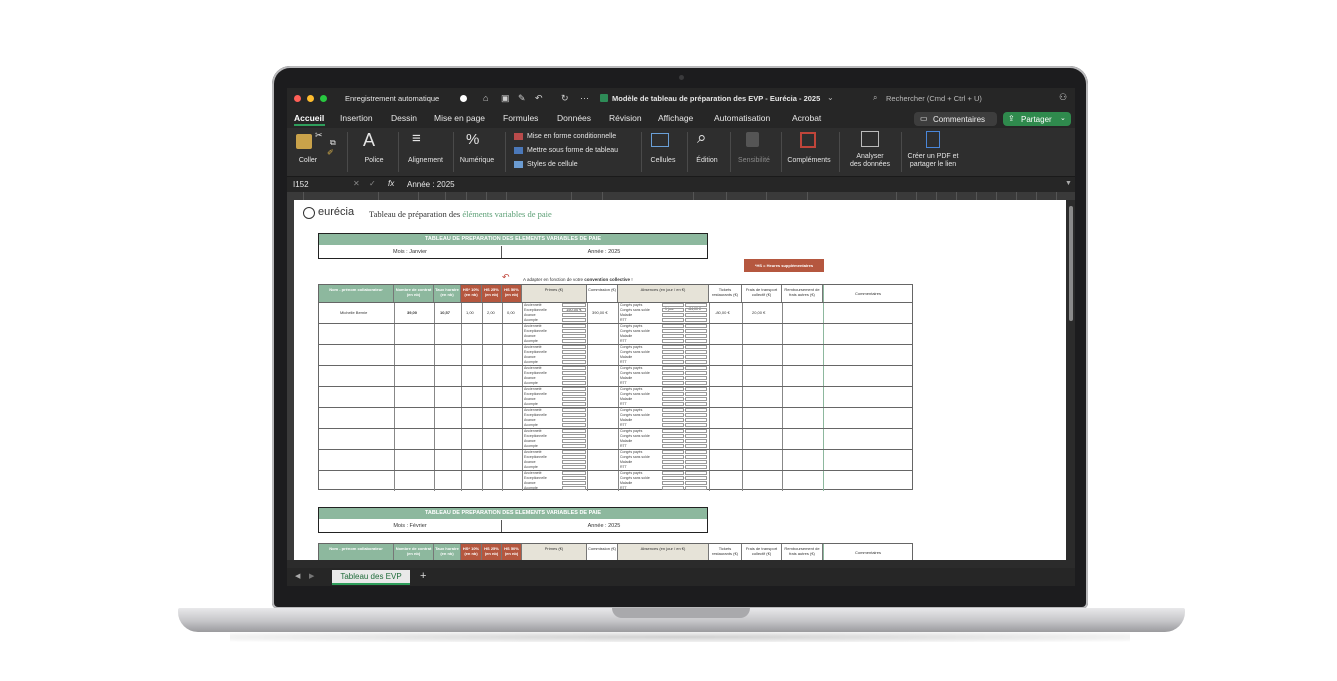 This screenshot has width=1337, height=681. What do you see at coordinates (333, 143) in the screenshot?
I see `copy-icon: ⧉` at bounding box center [333, 143].